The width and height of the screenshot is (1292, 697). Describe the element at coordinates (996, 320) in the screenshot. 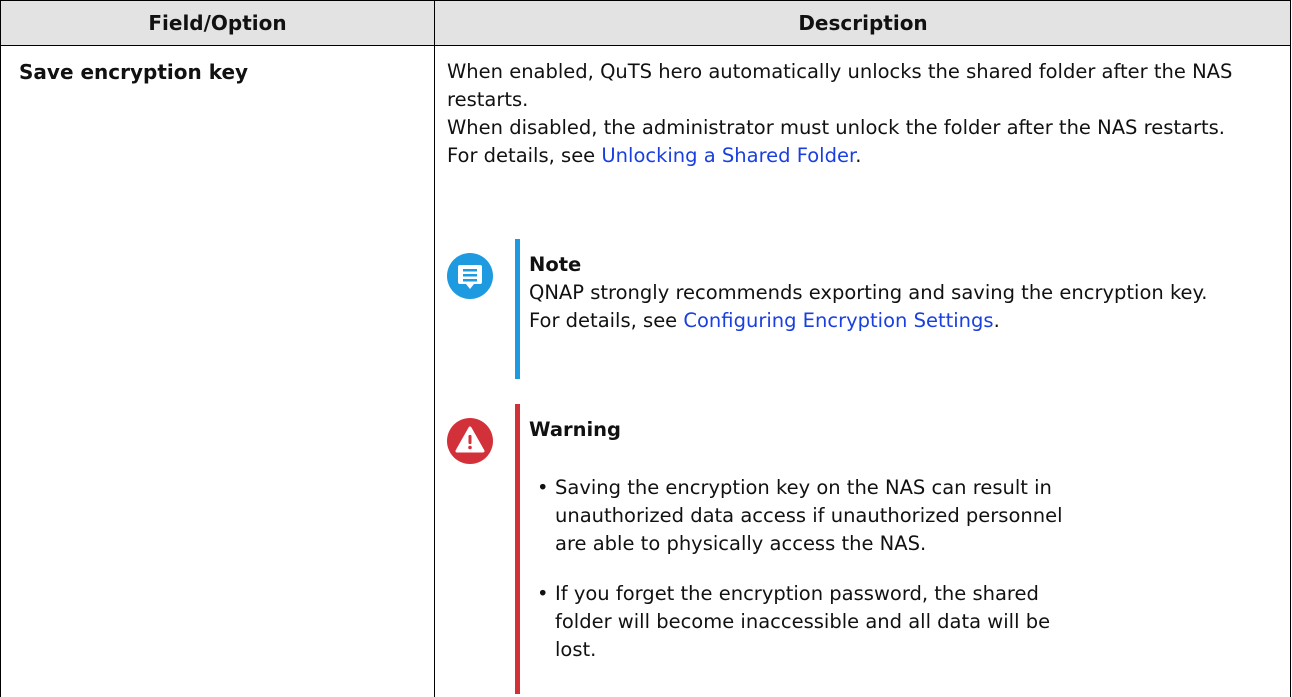

I see `note-details-suffix: .` at that location.